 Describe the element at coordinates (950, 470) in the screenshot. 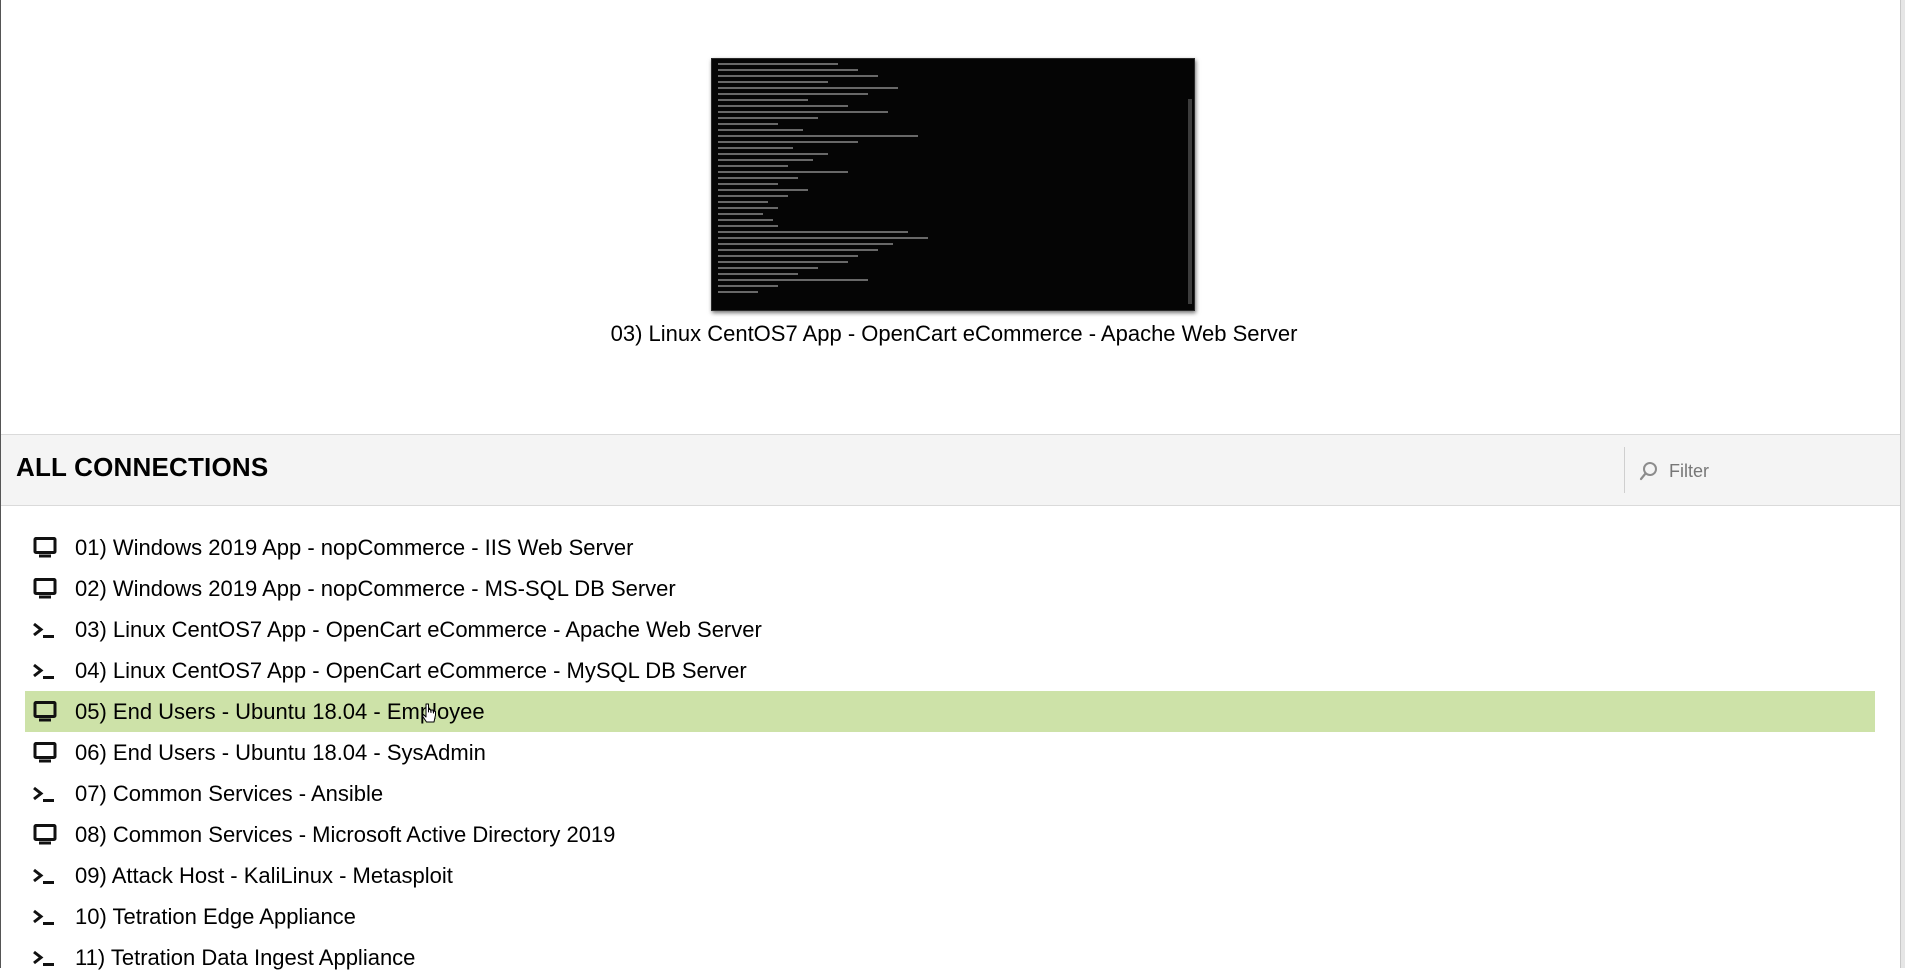

I see `all-connections-header: ALL CONNECTIONS` at that location.